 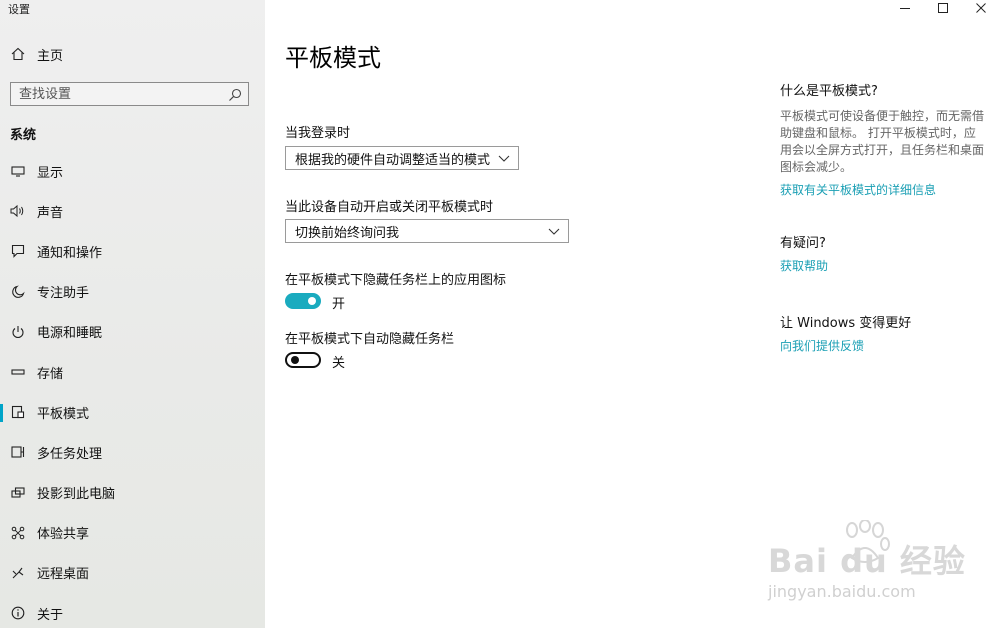 I want to click on watermark-logo: Bai du 经验, so click(x=867, y=561).